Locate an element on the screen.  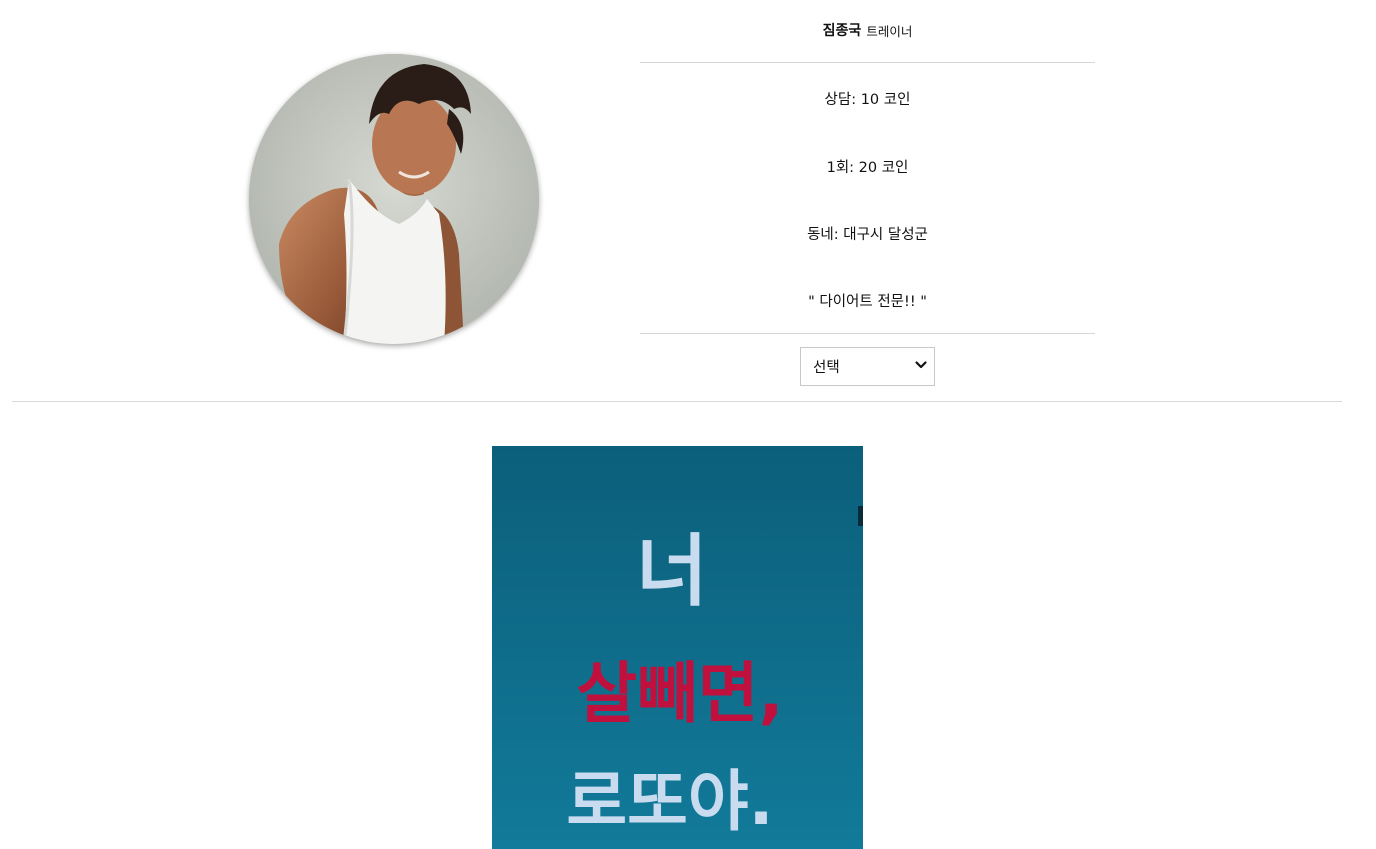
promo-poster-image: 너 살빼면, 로또야. is located at coordinates (677, 647).